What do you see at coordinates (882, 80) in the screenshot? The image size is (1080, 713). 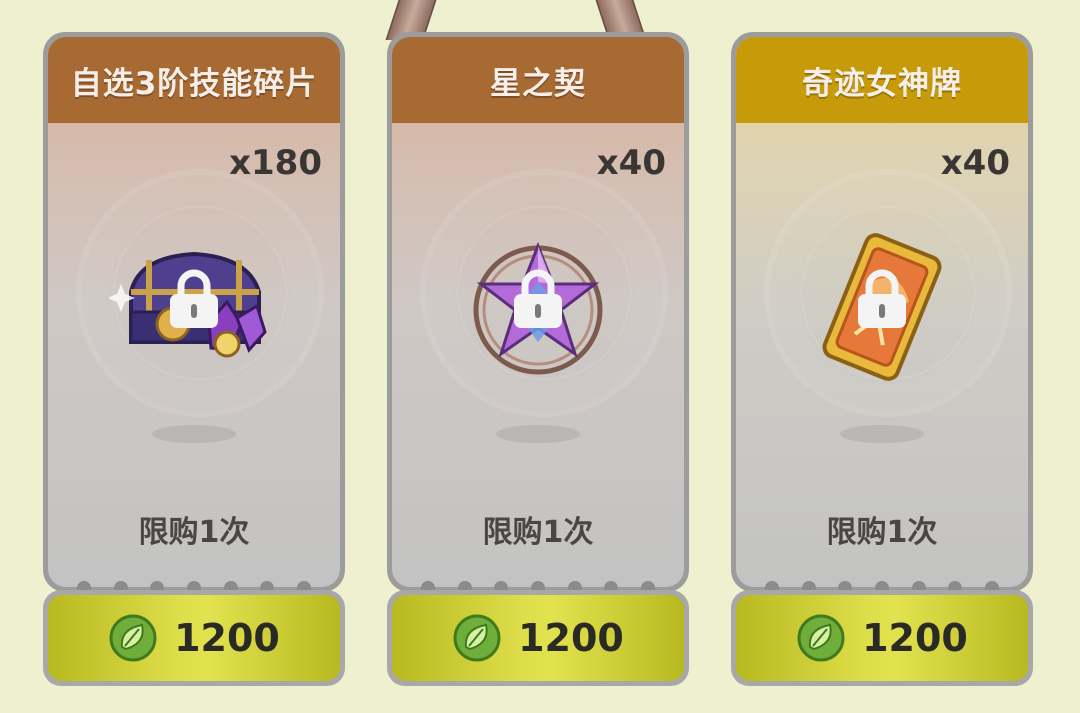 I see `card-title: 奇迹女神牌` at bounding box center [882, 80].